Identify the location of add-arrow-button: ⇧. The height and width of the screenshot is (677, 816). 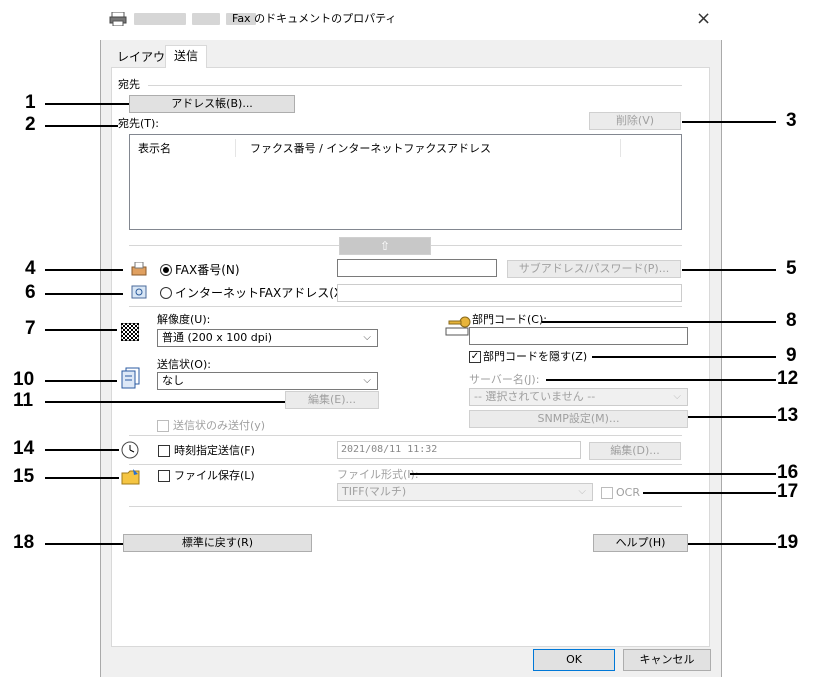
(385, 246).